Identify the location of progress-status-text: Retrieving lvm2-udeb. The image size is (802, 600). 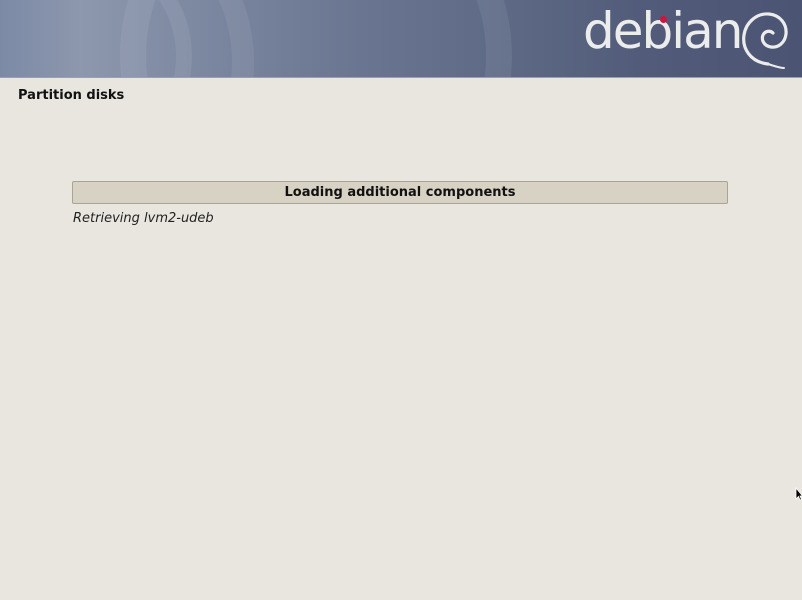
(143, 218).